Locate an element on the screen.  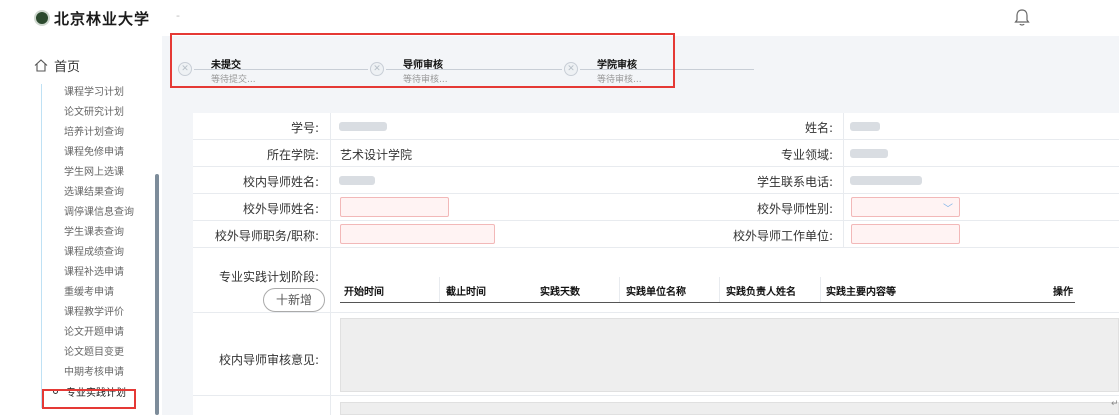
column-header: 实践主要内容等 is located at coordinates (861, 292).